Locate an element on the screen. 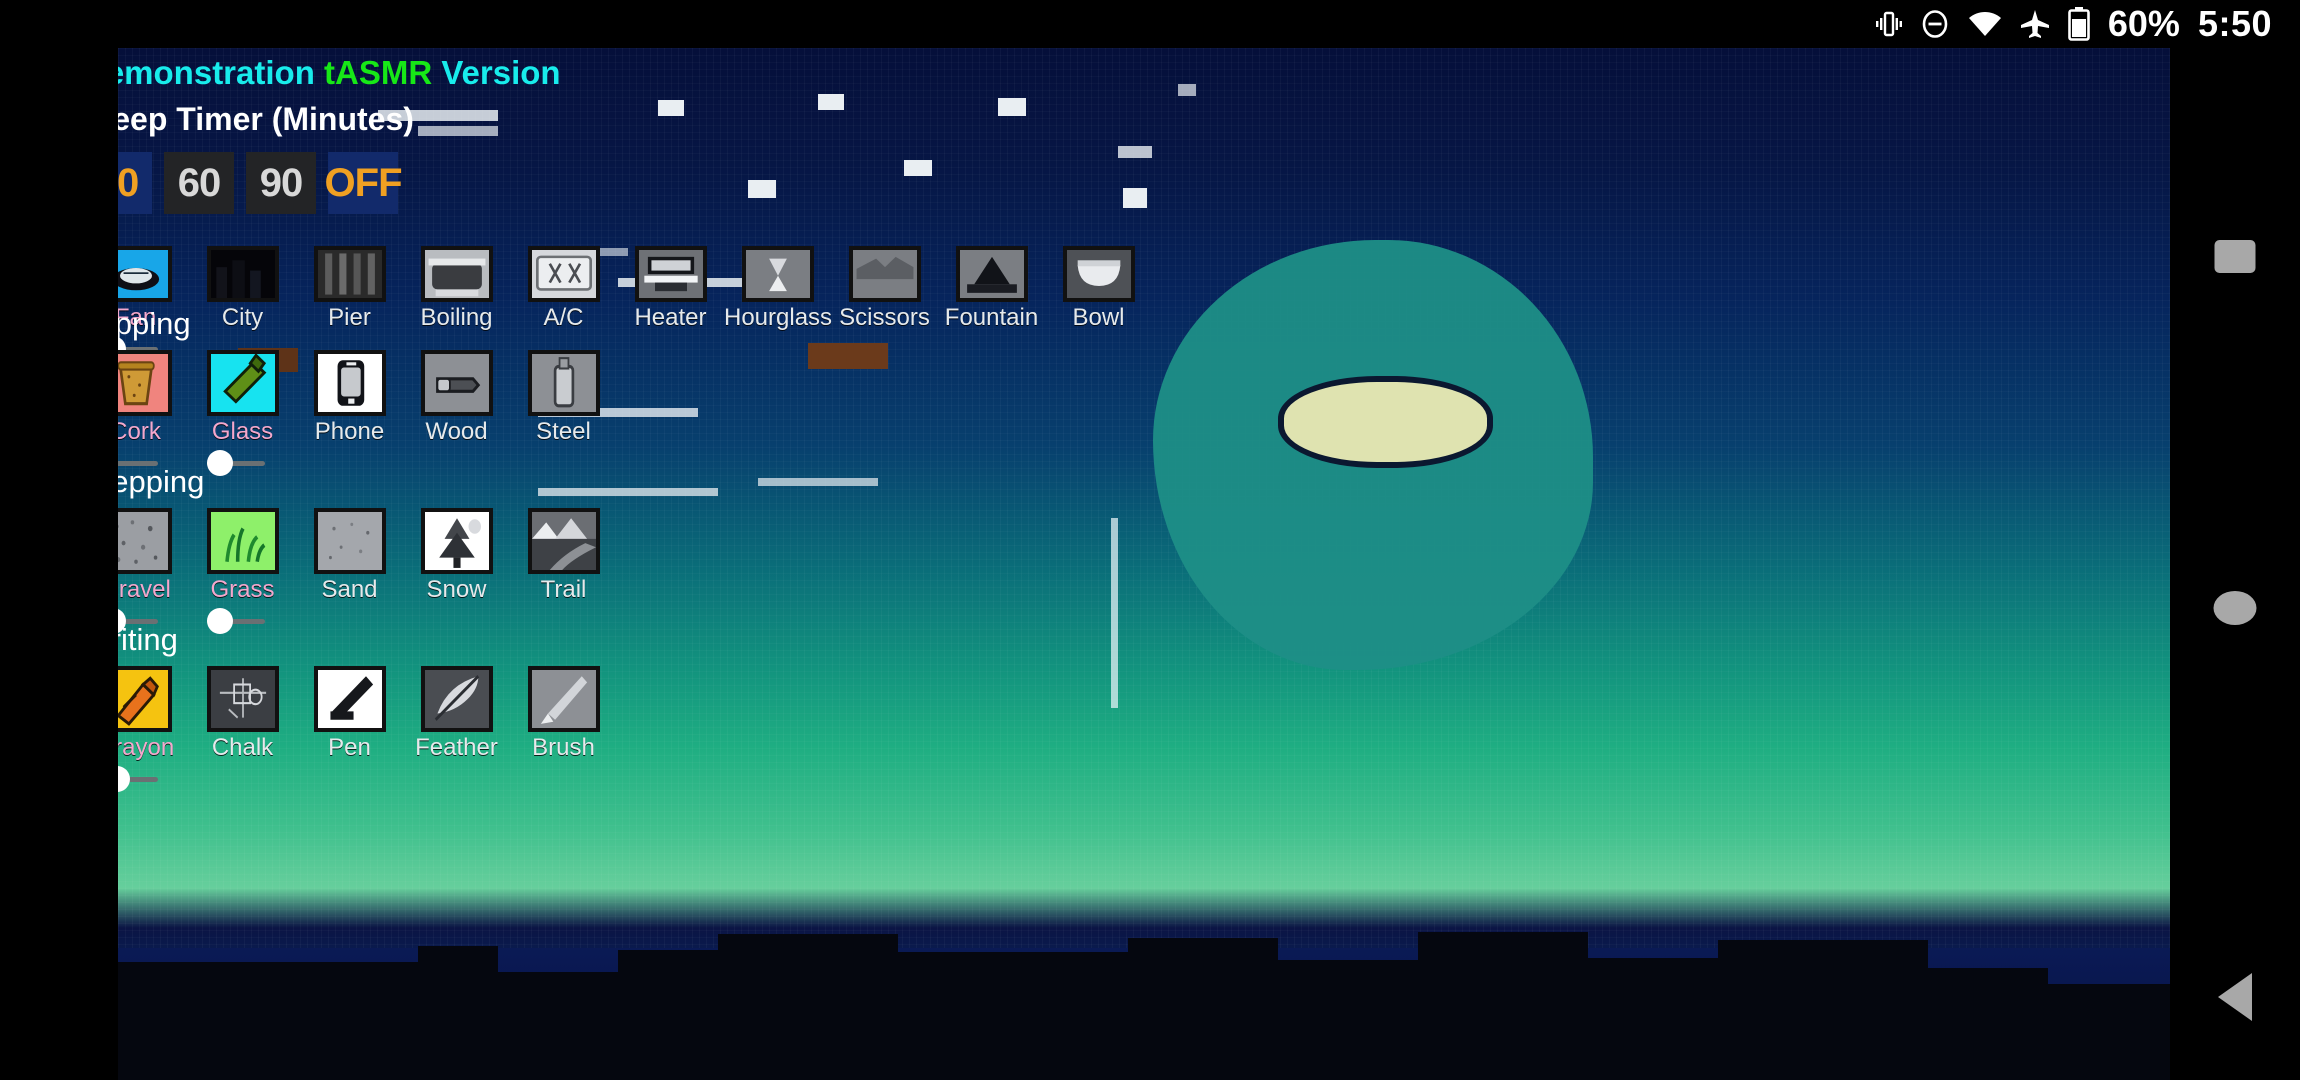 The width and height of the screenshot is (2300, 1080). trail-icon is located at coordinates (563, 541).